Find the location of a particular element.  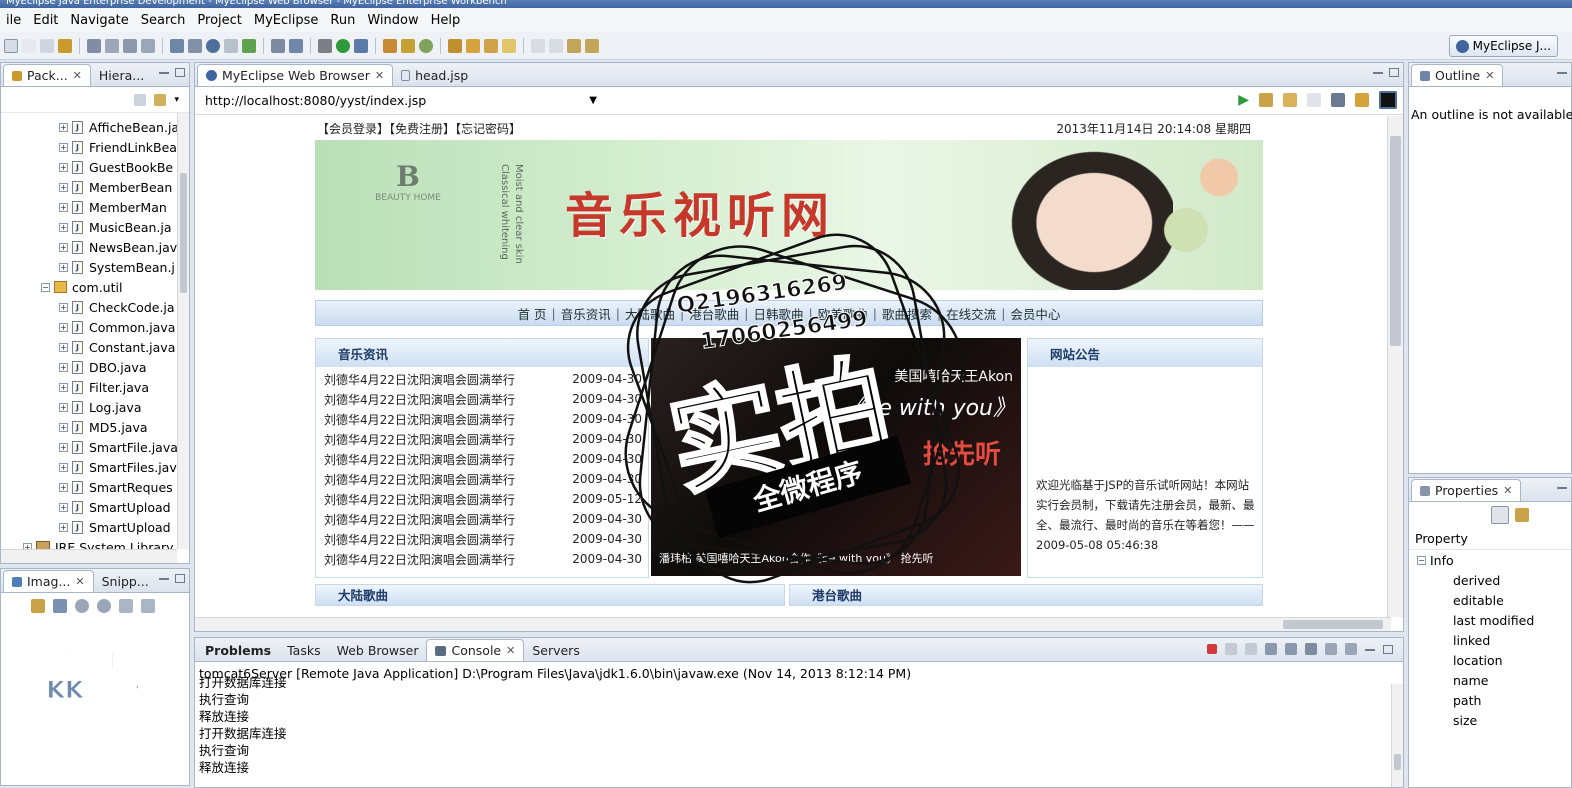

menu-run: Run is located at coordinates (342, 20).